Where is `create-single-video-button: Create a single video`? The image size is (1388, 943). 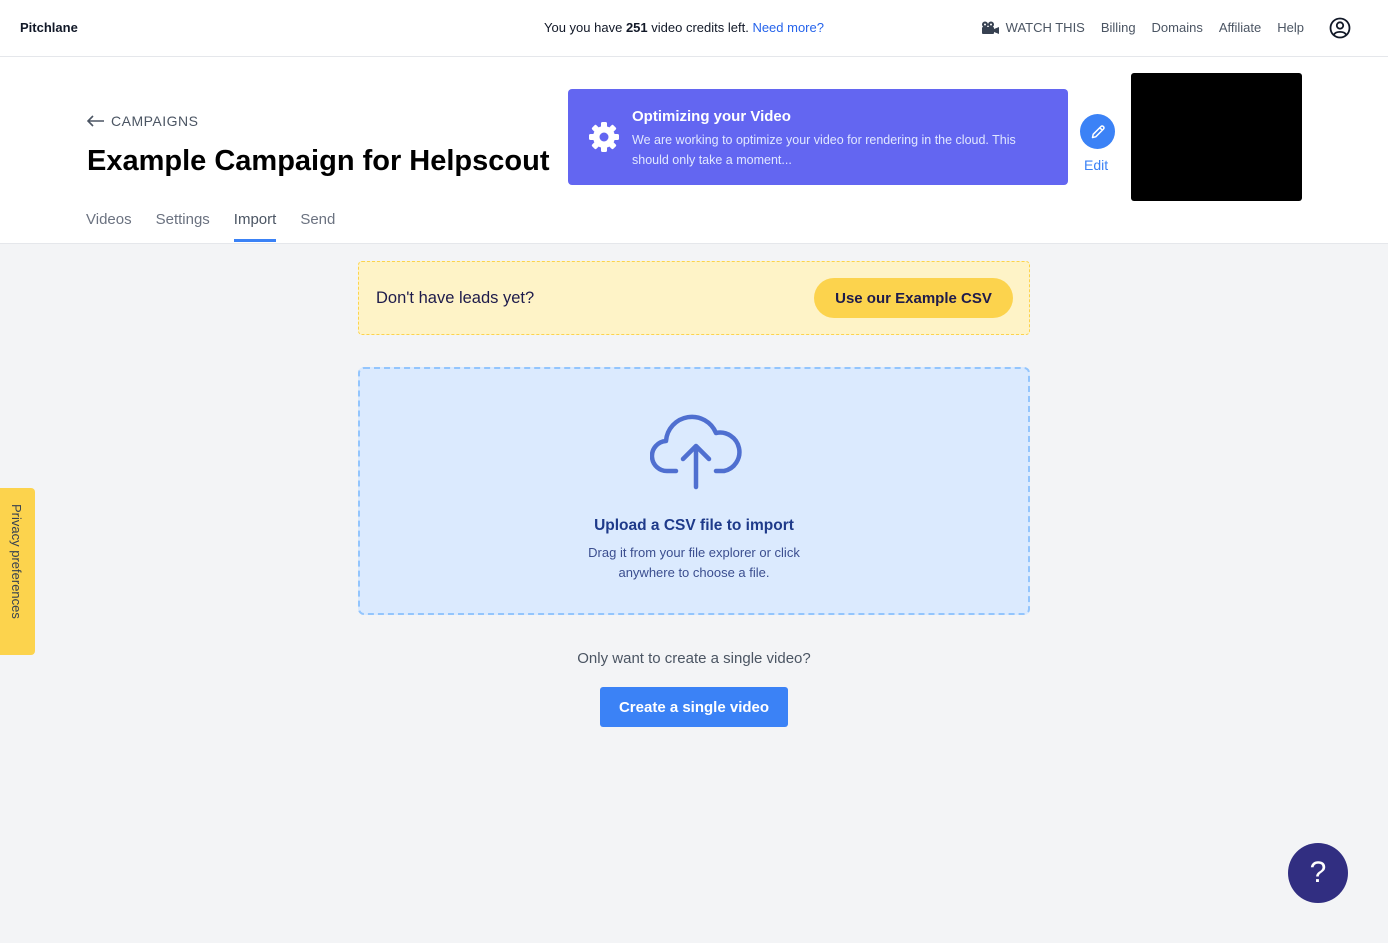 create-single-video-button: Create a single video is located at coordinates (694, 707).